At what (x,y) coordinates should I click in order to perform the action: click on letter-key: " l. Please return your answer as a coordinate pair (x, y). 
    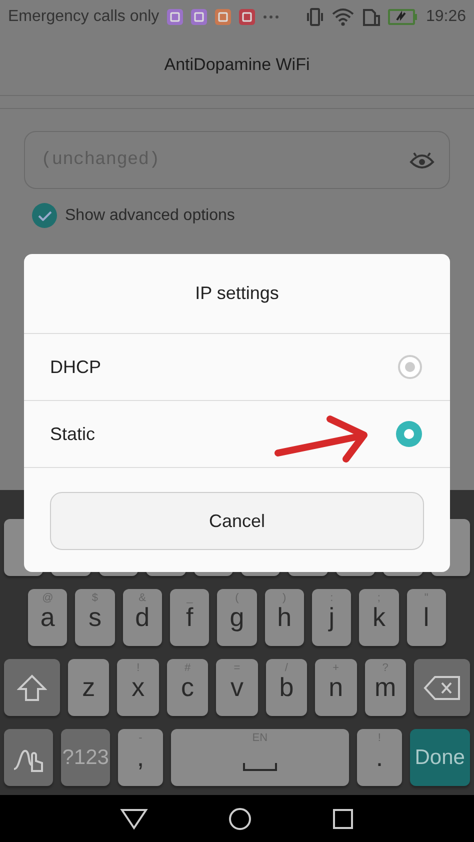
    Looking at the image, I should click on (426, 617).